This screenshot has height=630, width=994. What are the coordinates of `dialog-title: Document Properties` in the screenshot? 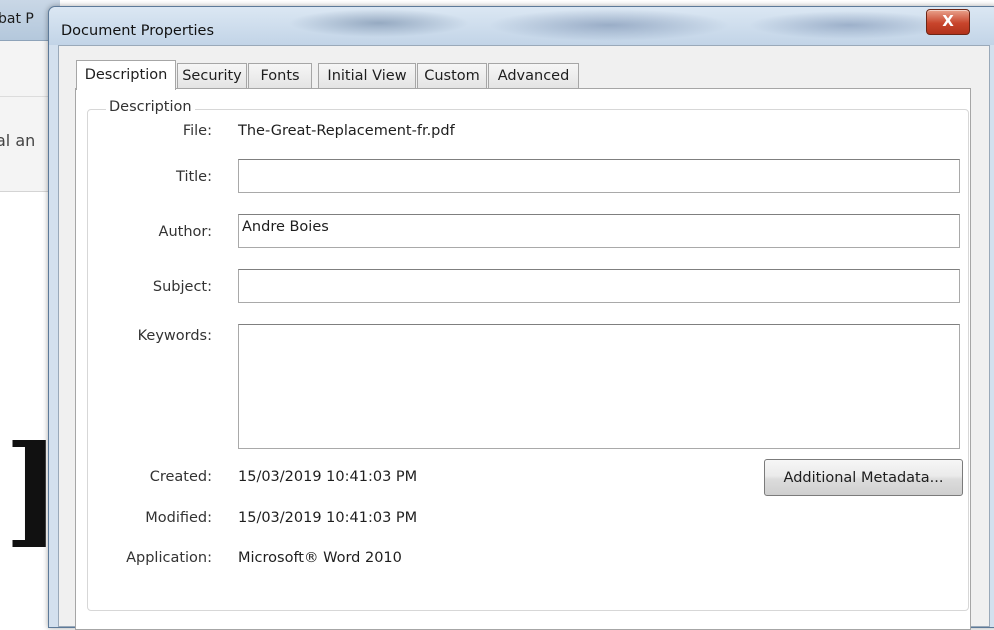 It's located at (138, 31).